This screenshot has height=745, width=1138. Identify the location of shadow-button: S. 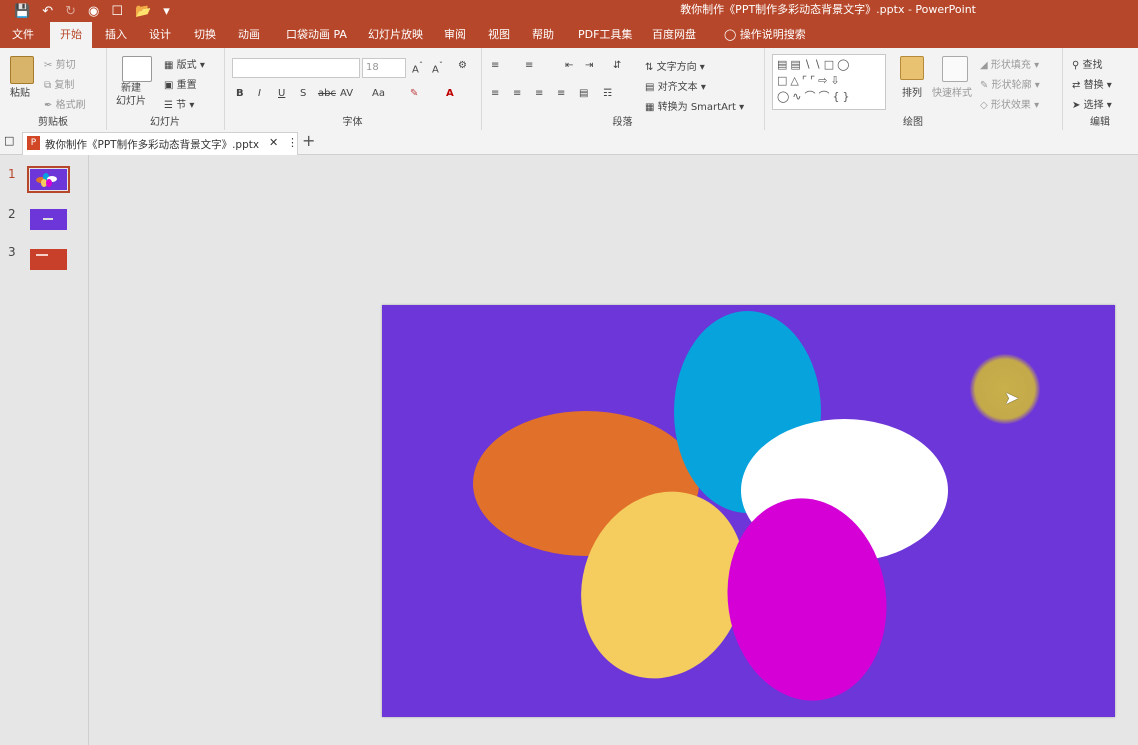
(303, 93).